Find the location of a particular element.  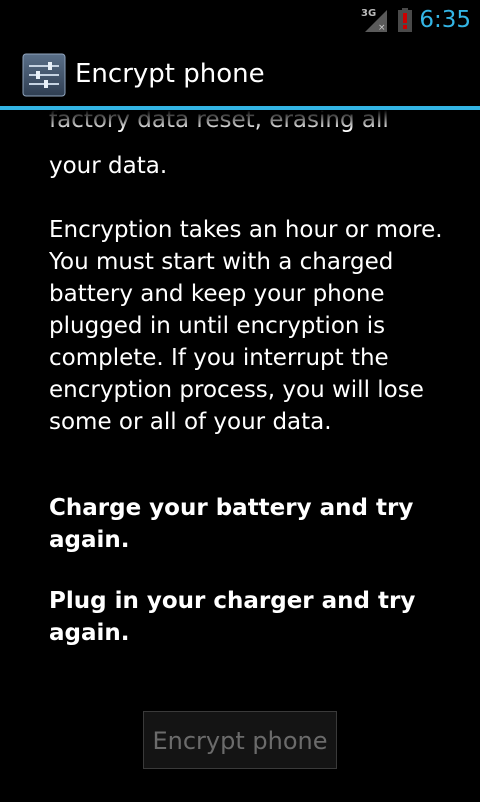

settings-icon is located at coordinates (44, 75).